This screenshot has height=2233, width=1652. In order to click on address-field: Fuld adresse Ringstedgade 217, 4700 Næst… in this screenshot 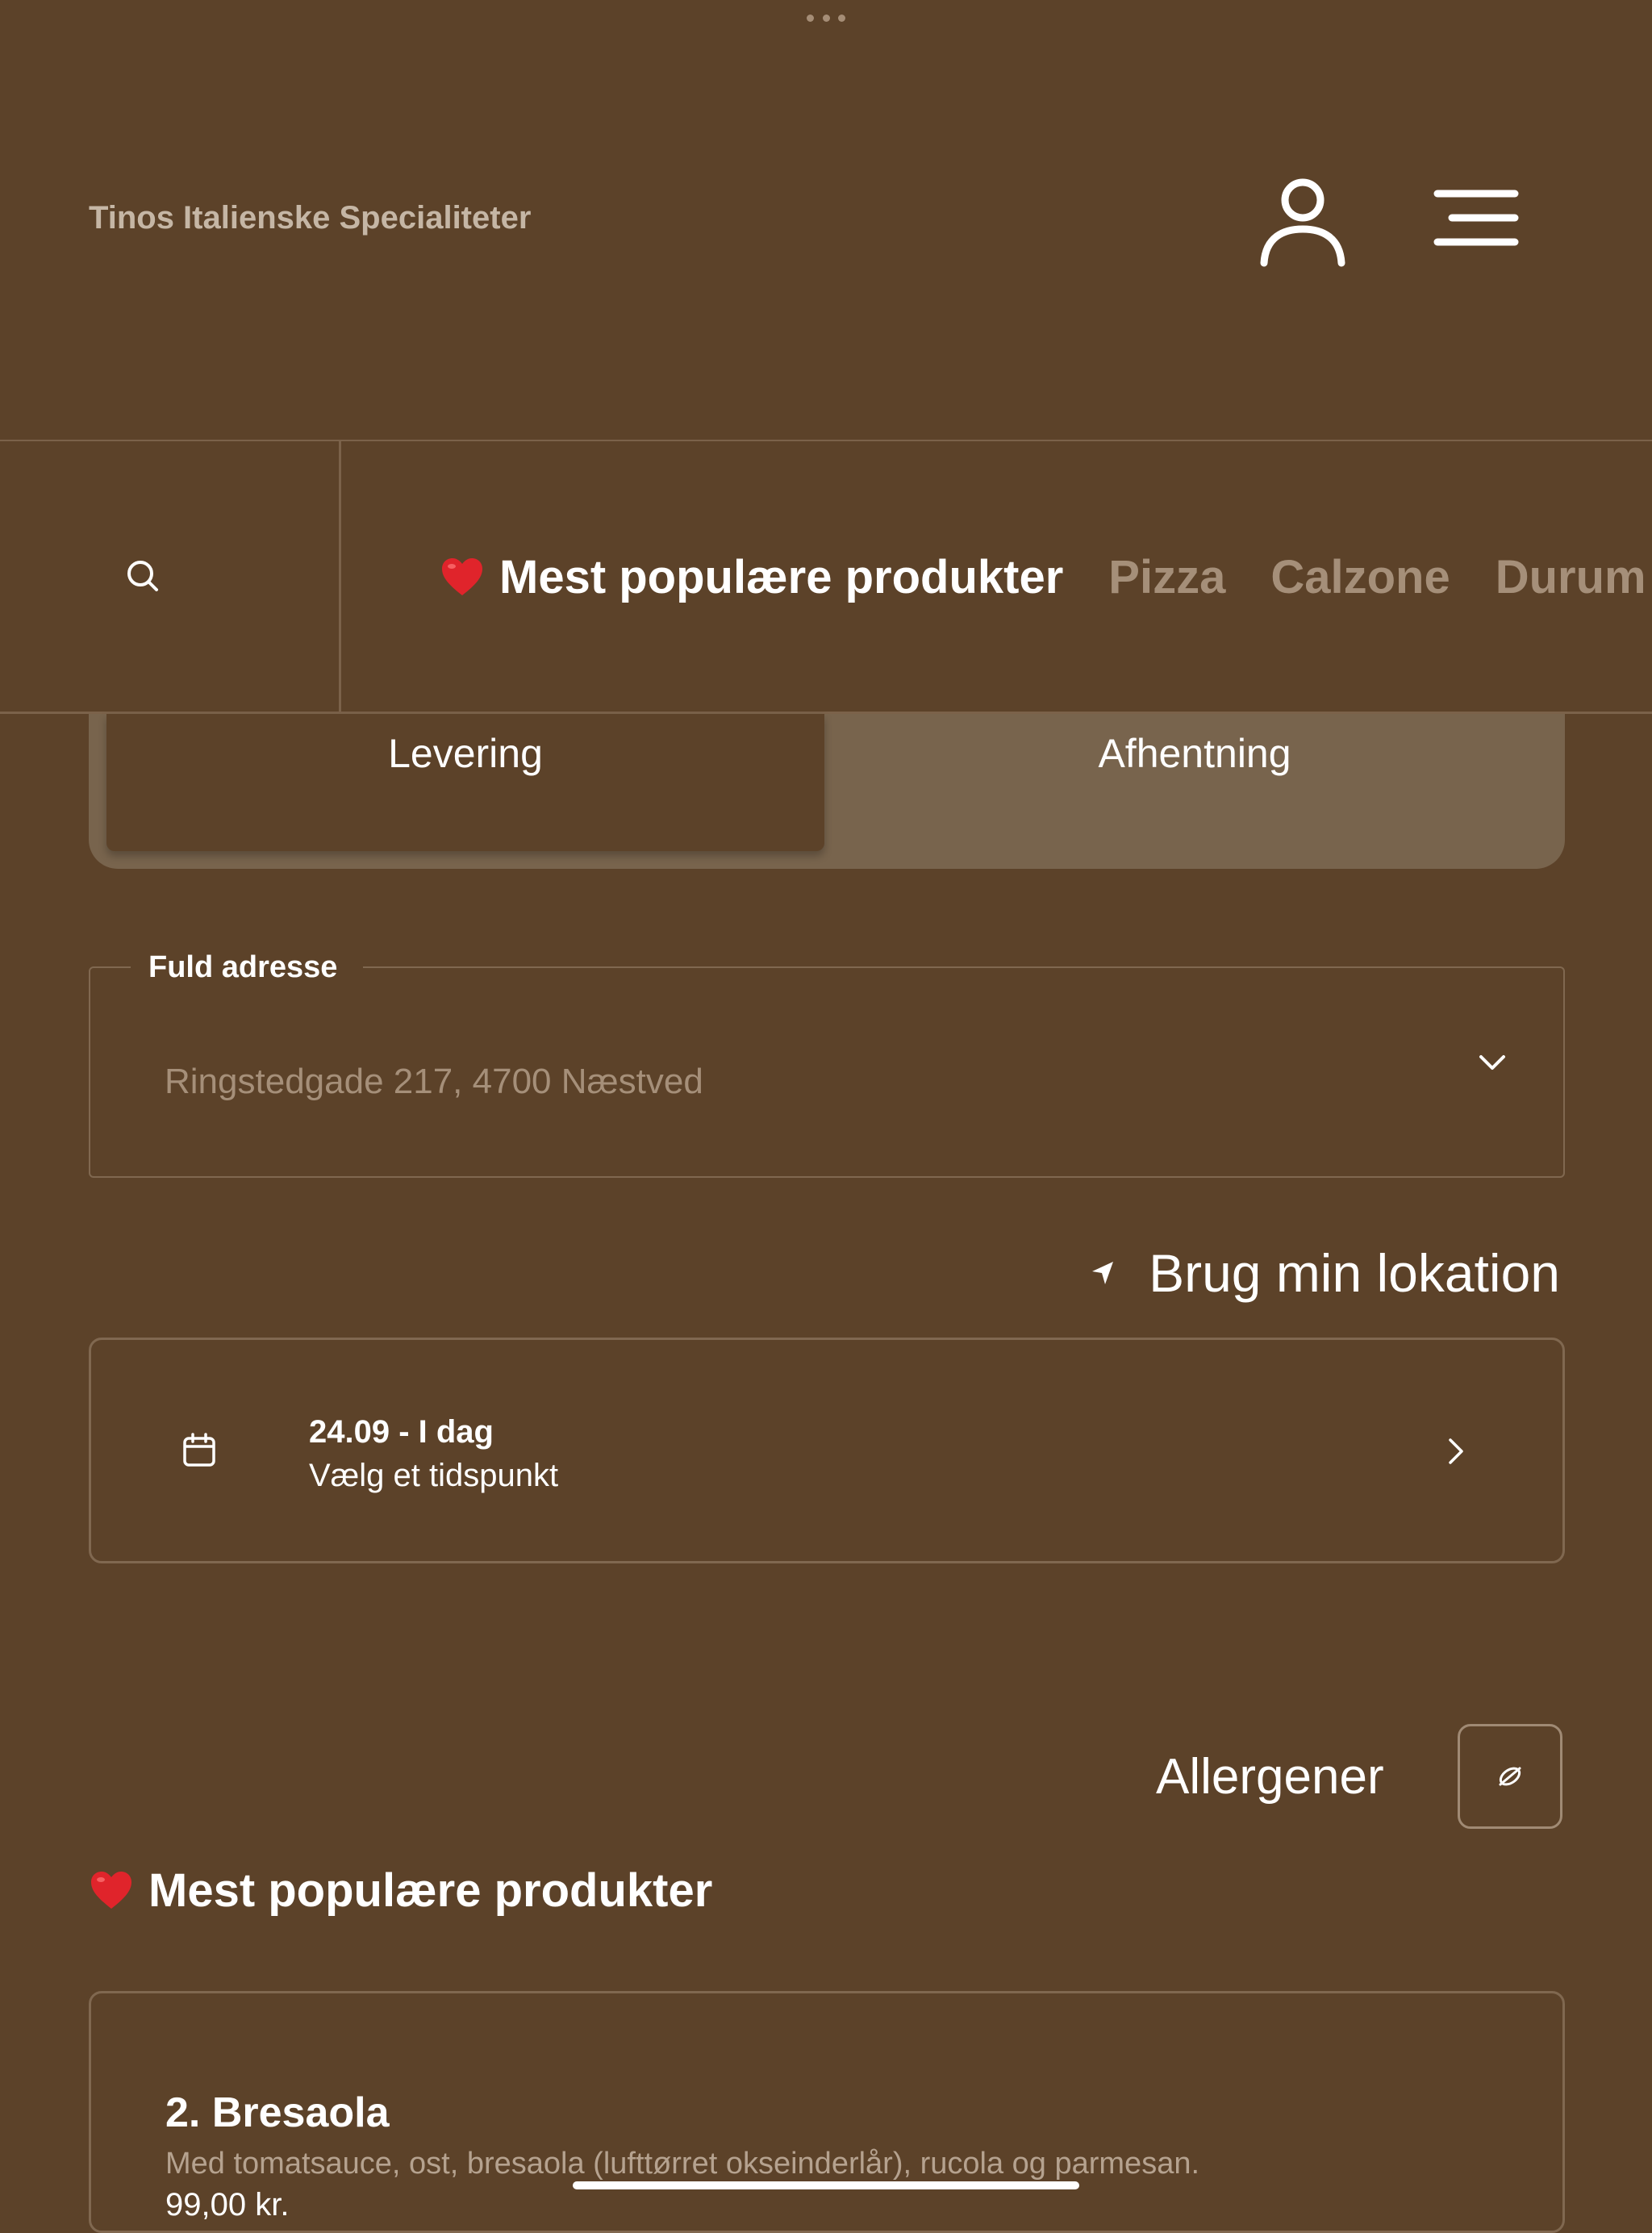, I will do `click(827, 1064)`.